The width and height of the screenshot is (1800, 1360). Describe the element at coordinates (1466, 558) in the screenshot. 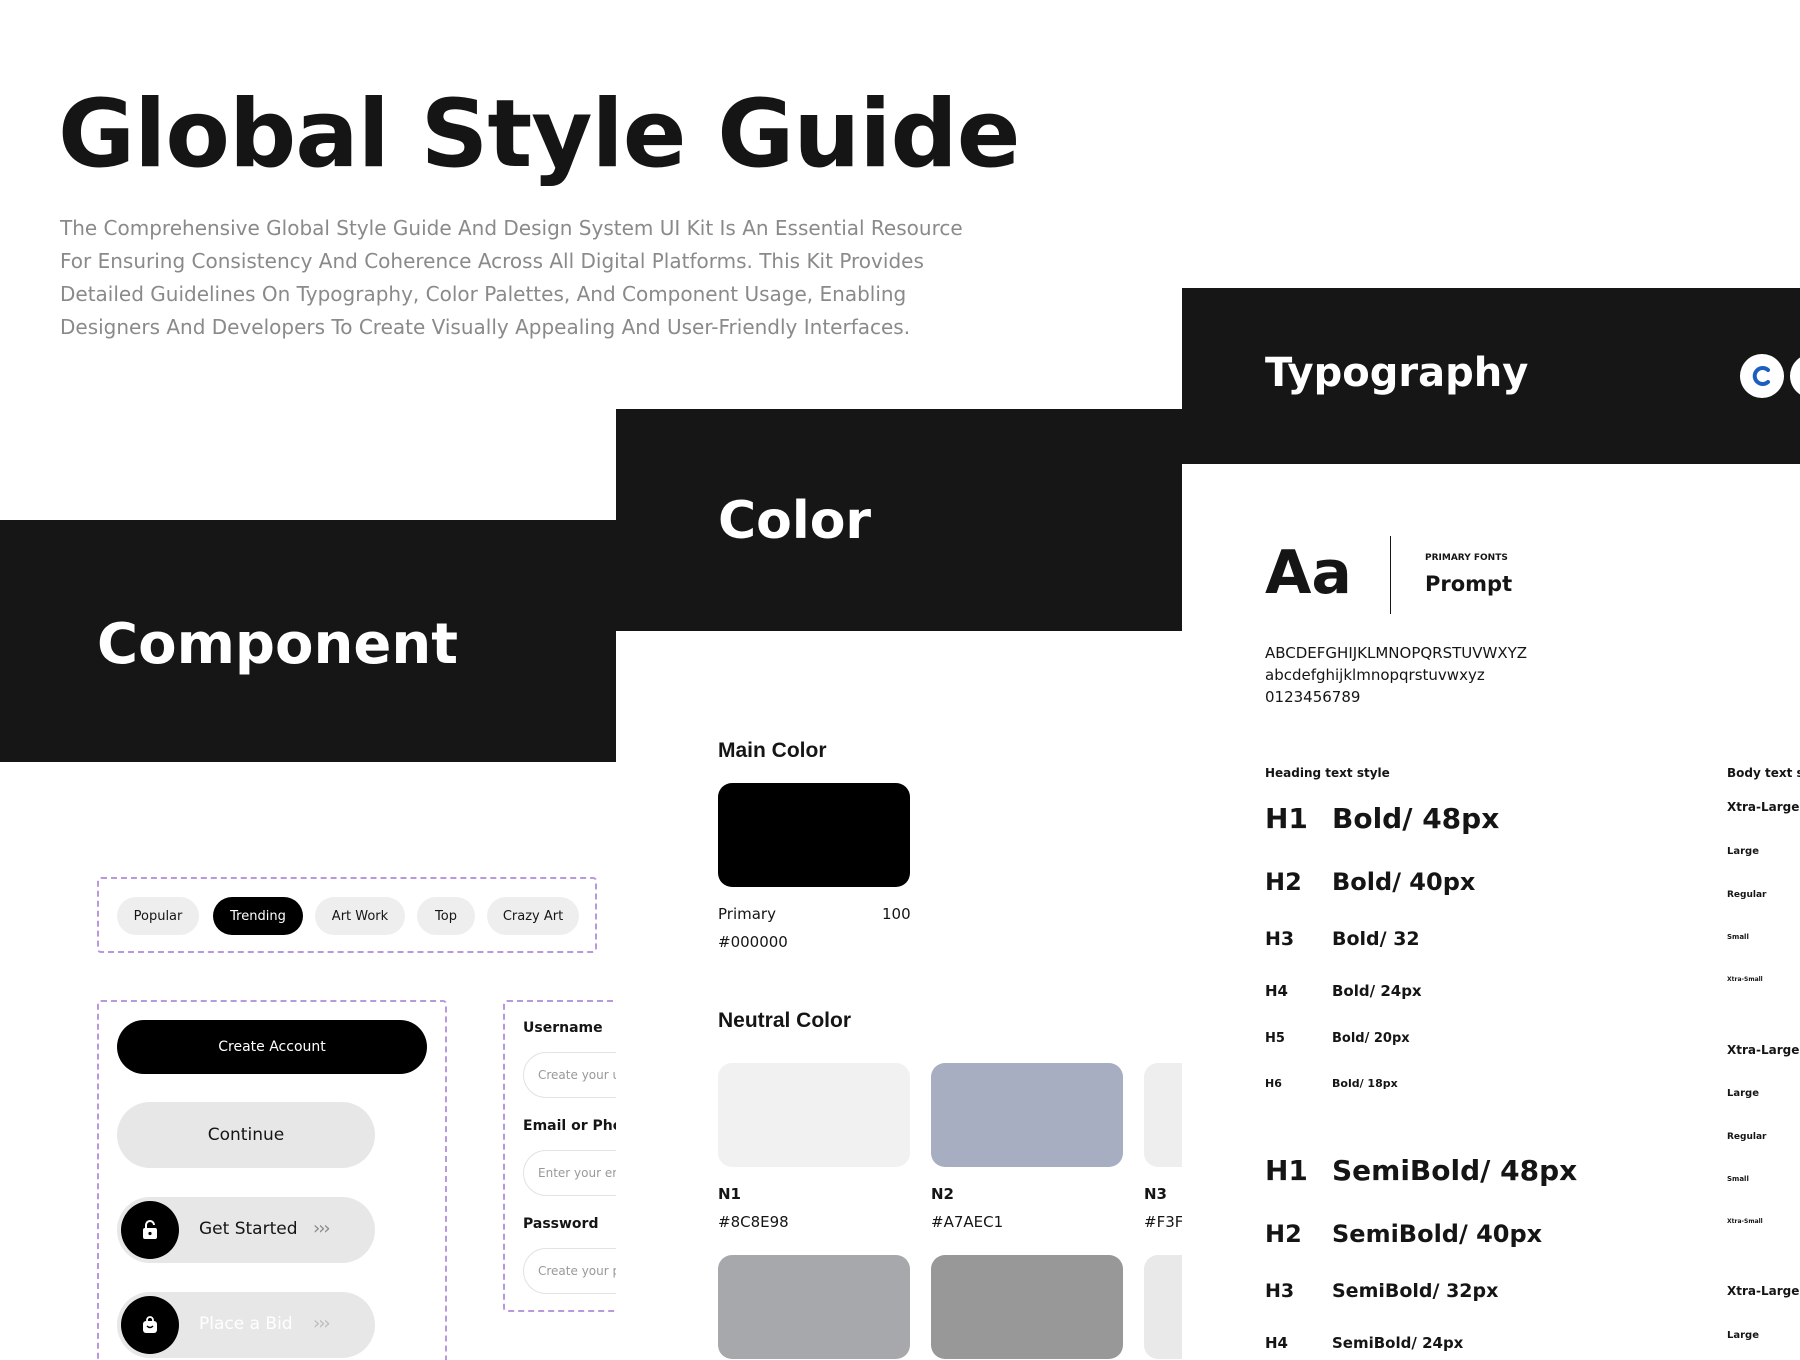

I see `primary-fonts-label: PRIMARY FONTS` at that location.